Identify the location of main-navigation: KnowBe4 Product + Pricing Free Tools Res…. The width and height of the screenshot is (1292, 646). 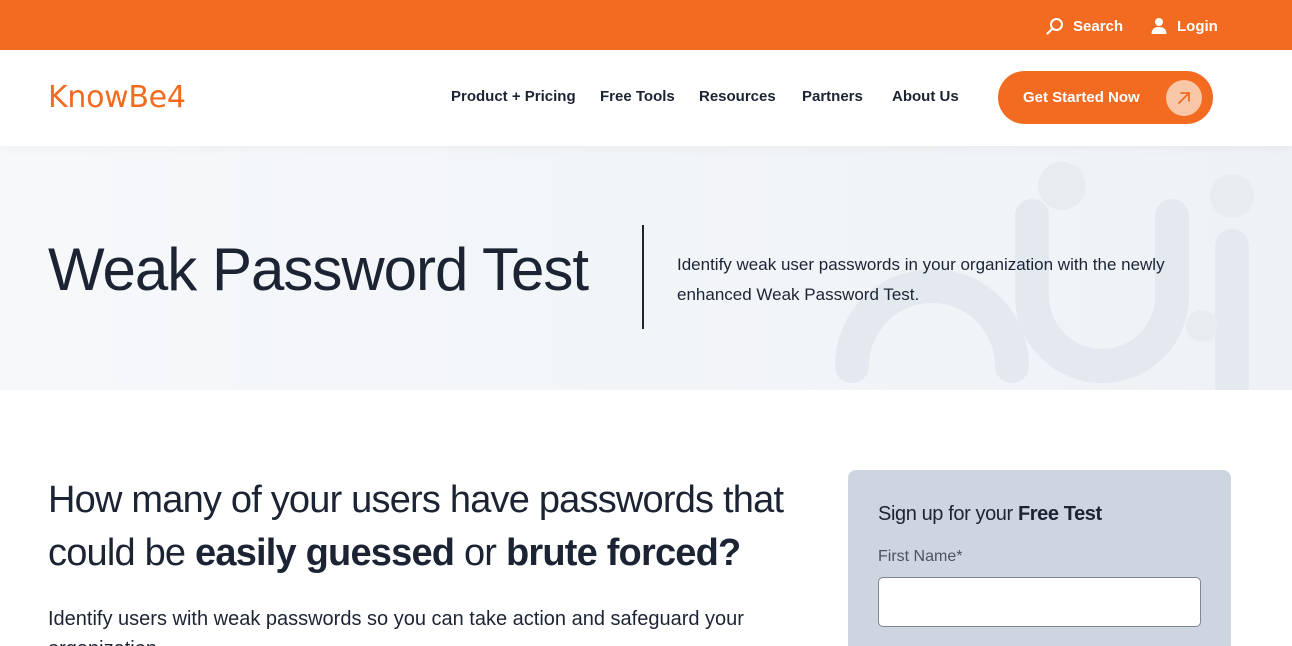
(646, 98).